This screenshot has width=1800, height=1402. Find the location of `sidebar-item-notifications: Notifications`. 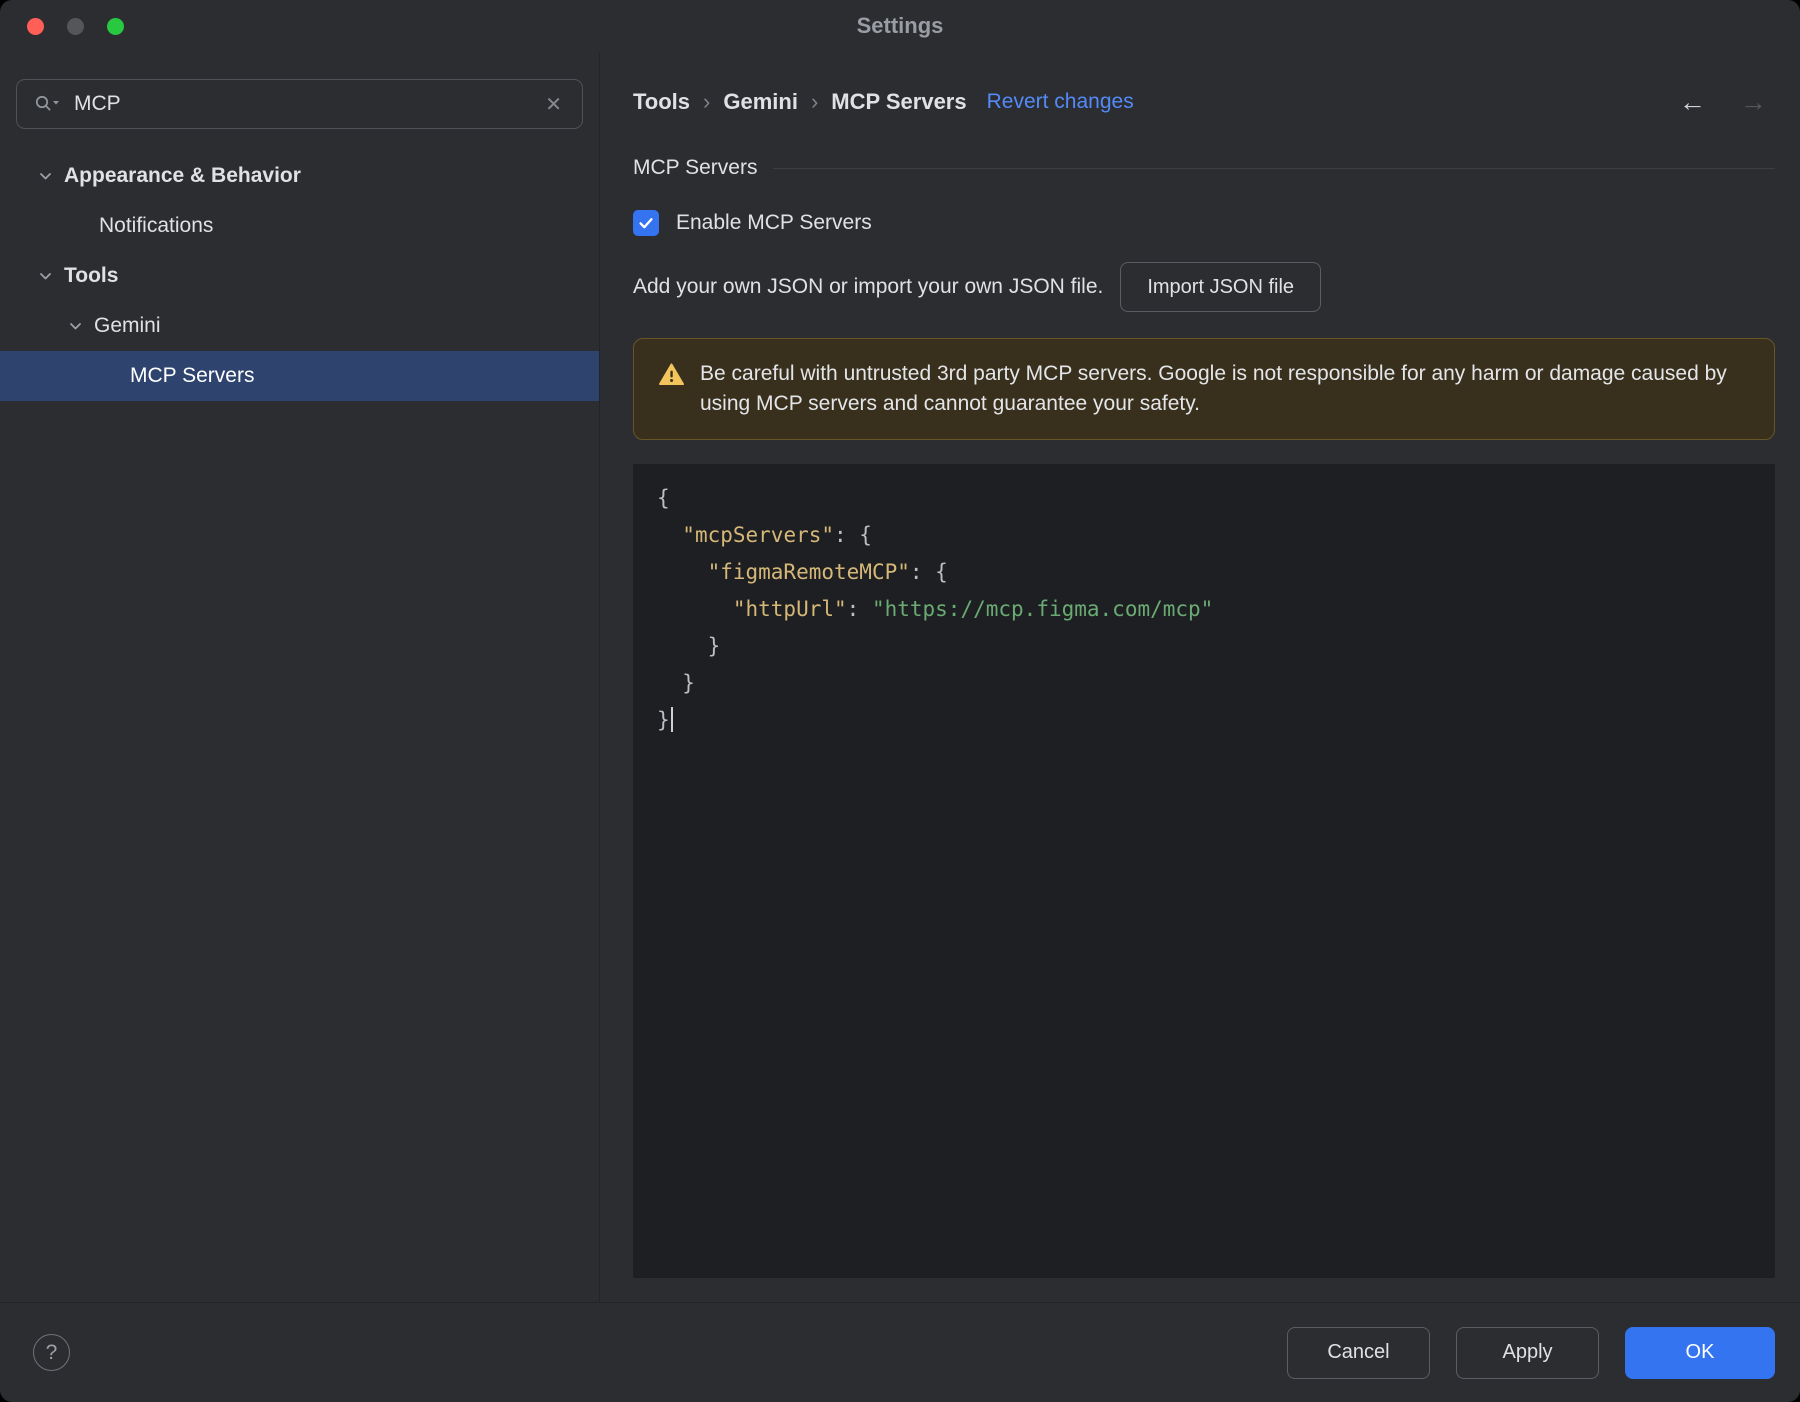

sidebar-item-notifications: Notifications is located at coordinates (299, 226).